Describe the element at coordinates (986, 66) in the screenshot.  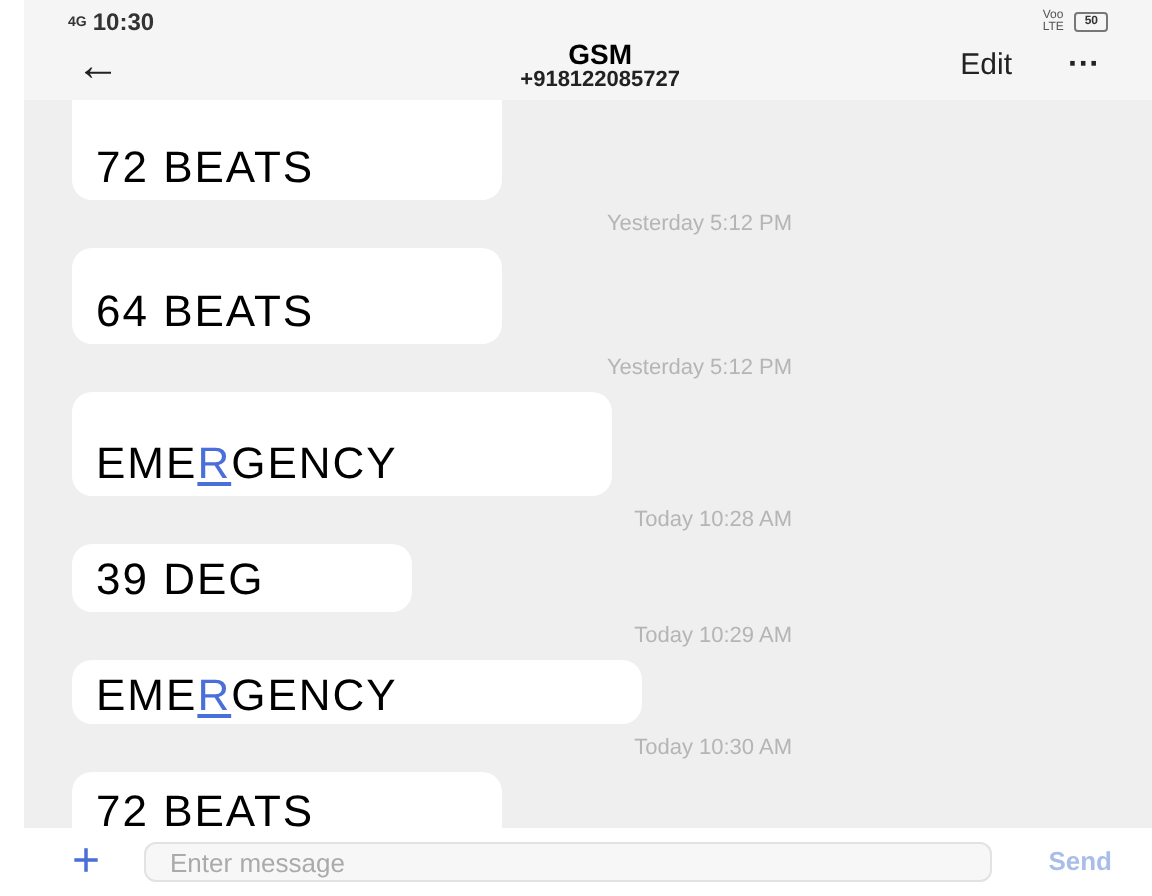
I see `edit-button: Edit` at that location.